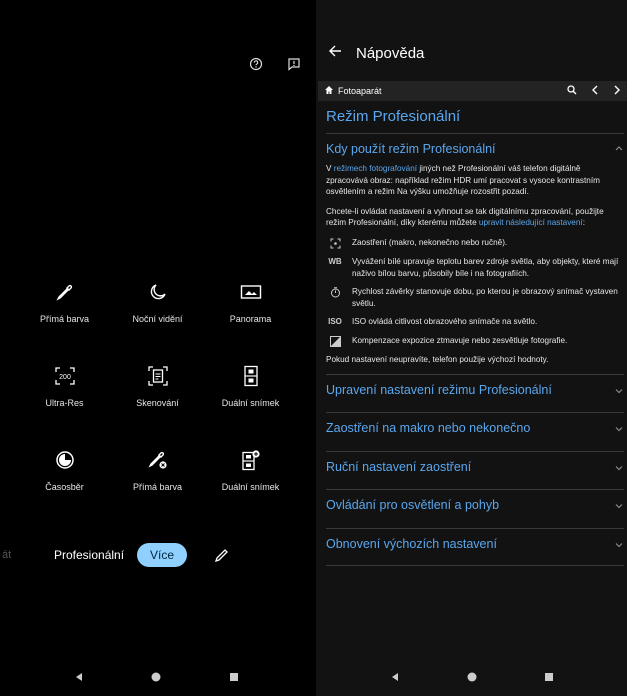 The height and width of the screenshot is (696, 627). What do you see at coordinates (64, 310) in the screenshot?
I see `mode-prima-barva: Přímá barva` at bounding box center [64, 310].